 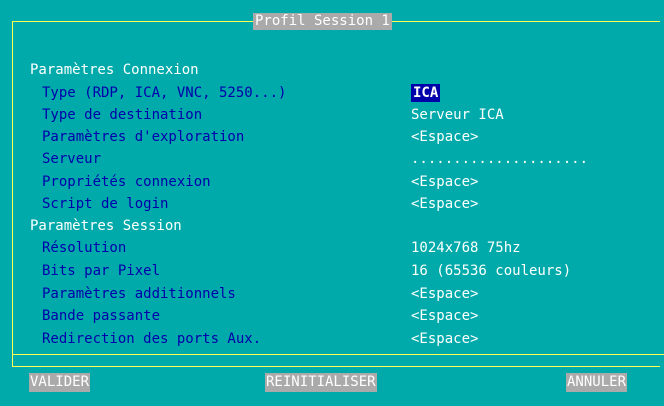 What do you see at coordinates (114, 70) in the screenshot?
I see `section-title-connexion: Paramètres Connexion` at bounding box center [114, 70].